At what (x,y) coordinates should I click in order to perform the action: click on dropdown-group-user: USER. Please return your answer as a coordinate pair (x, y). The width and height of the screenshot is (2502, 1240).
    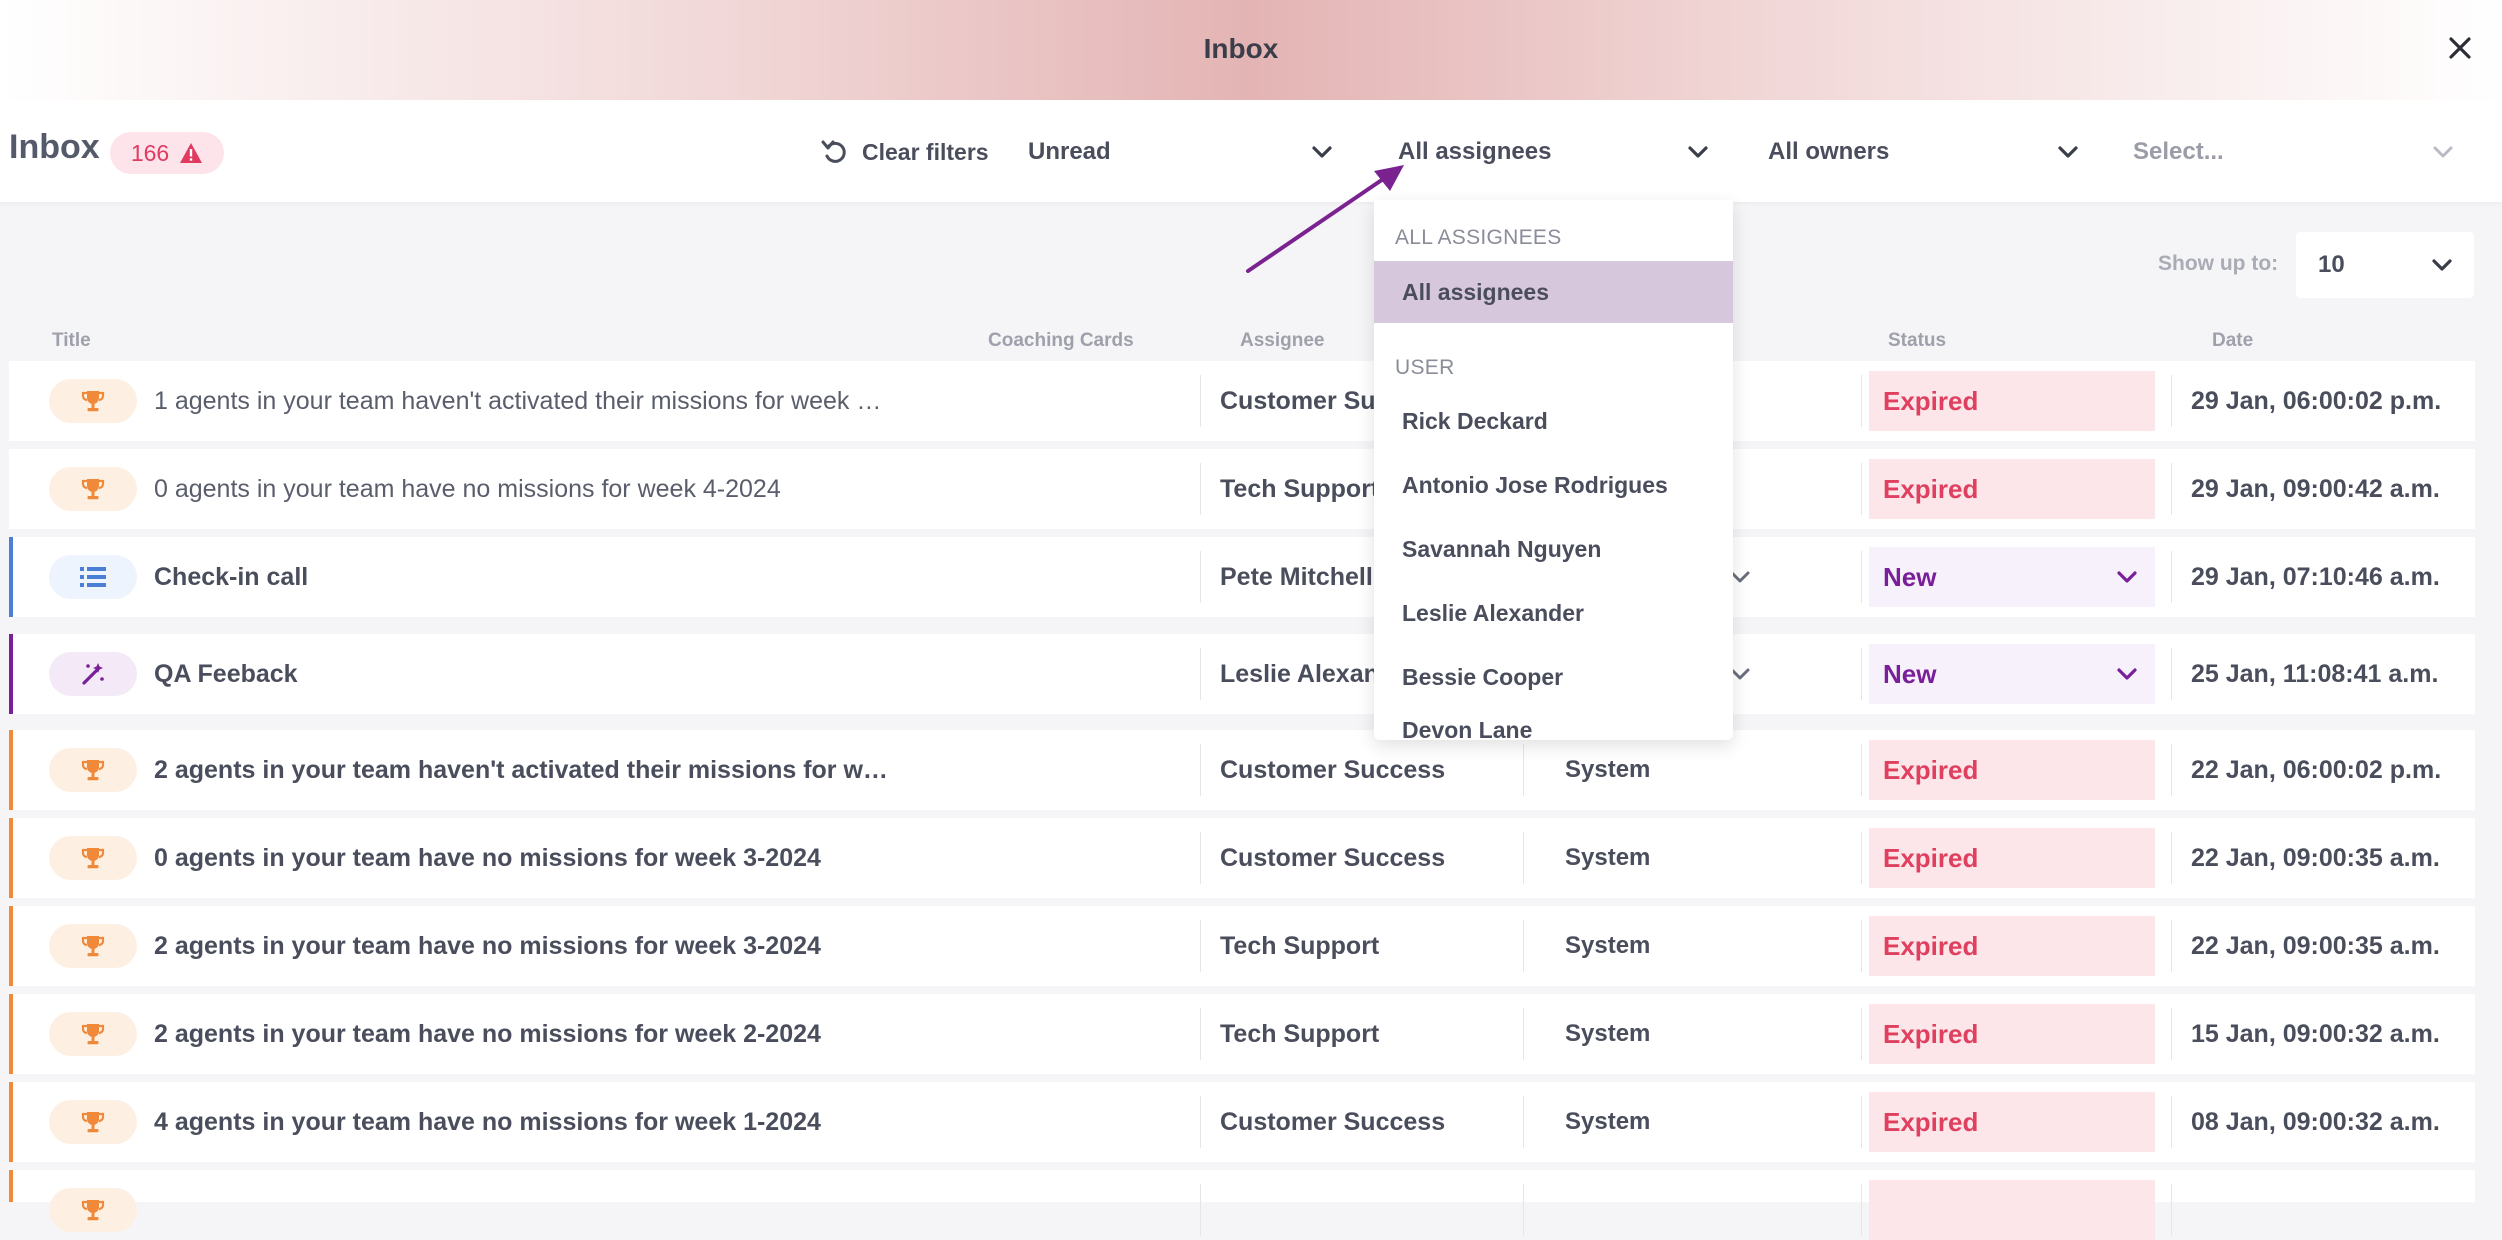
    Looking at the image, I should click on (1425, 367).